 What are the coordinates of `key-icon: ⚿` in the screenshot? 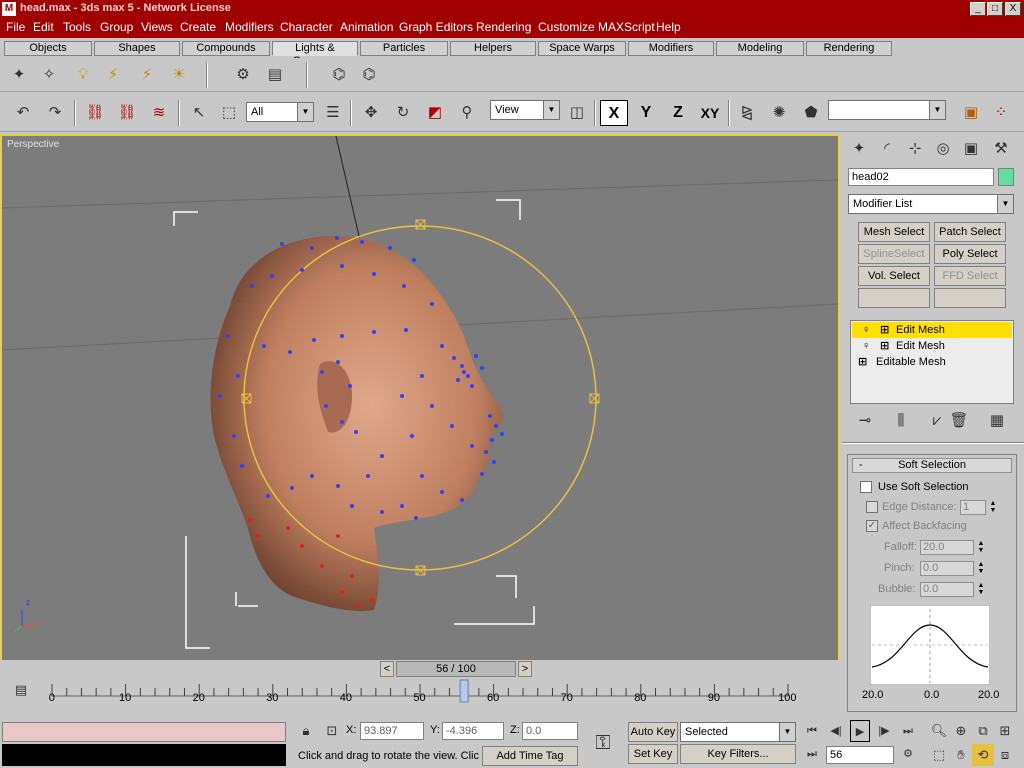 It's located at (603, 743).